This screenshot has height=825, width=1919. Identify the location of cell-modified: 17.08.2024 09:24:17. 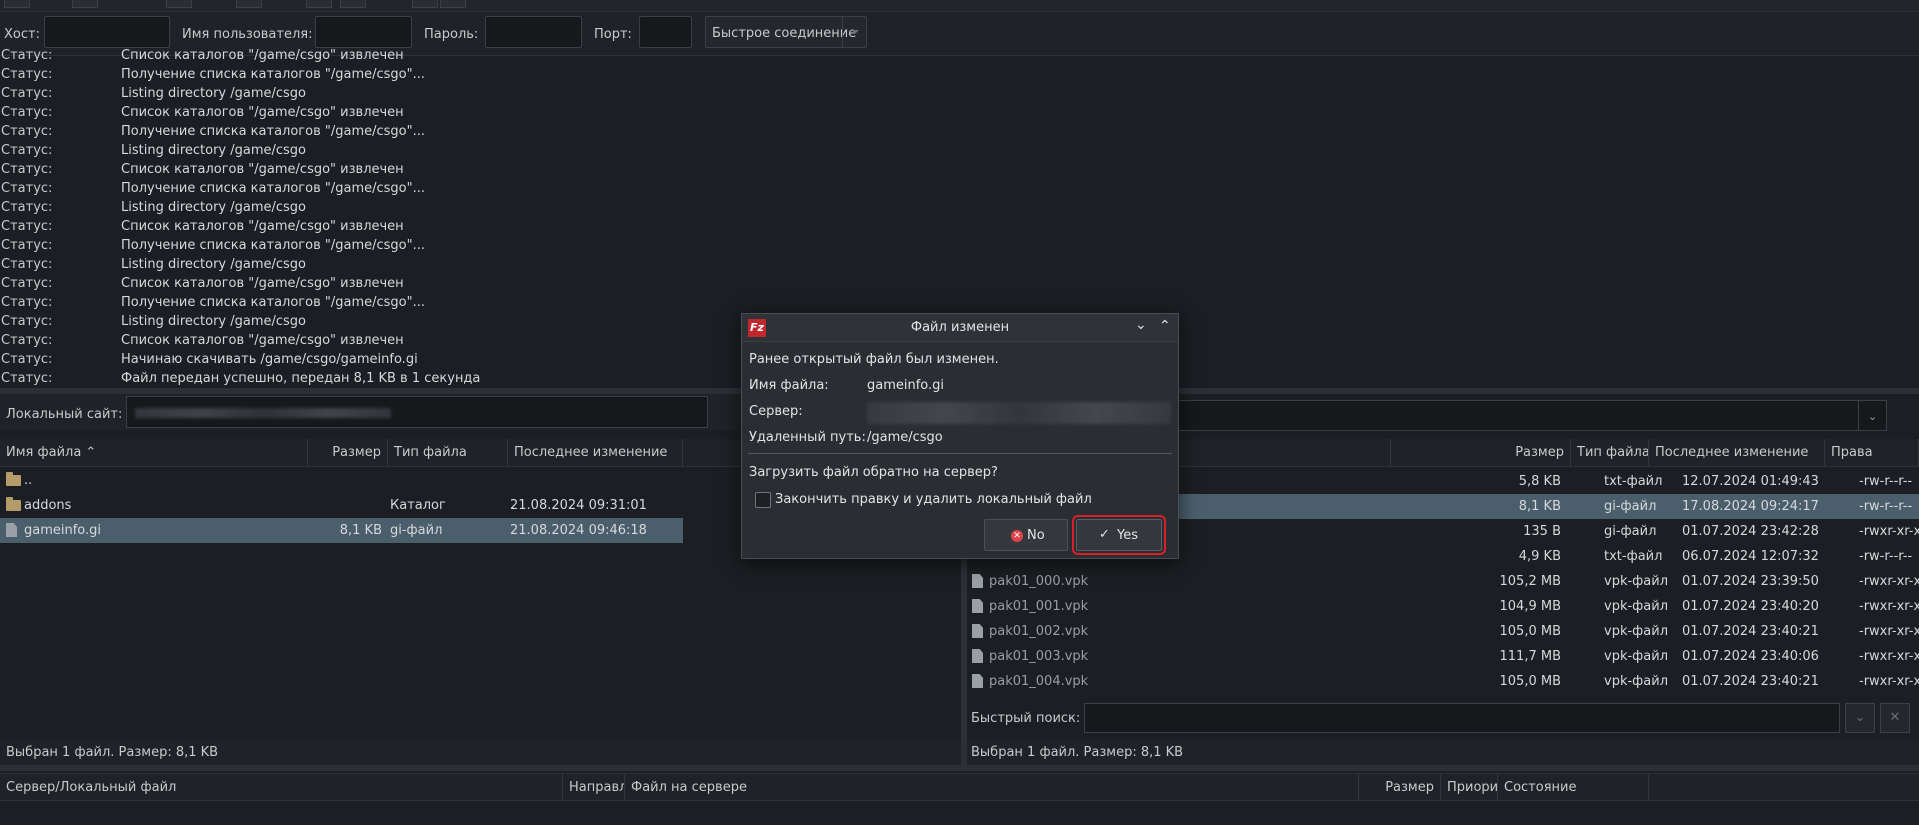
(1750, 506).